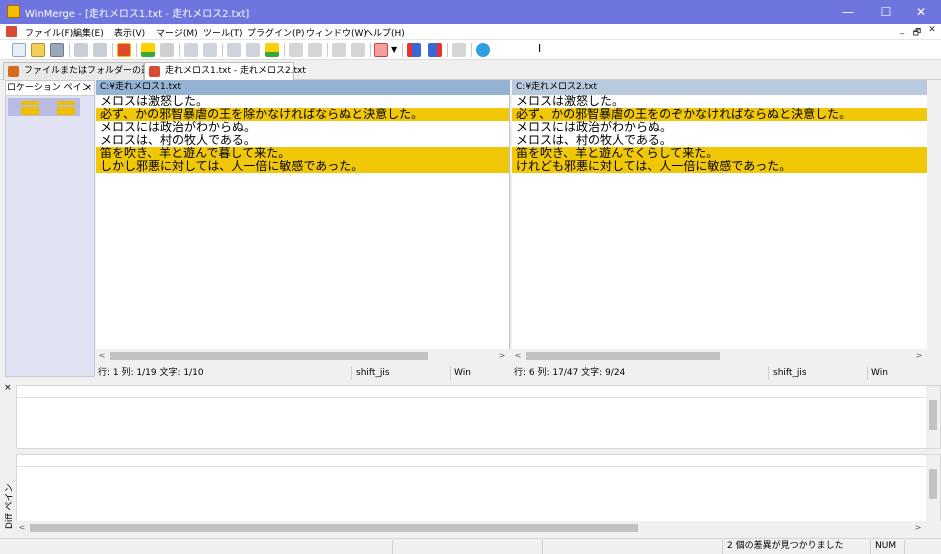 The width and height of the screenshot is (941, 554). I want to click on save-icon, so click(57, 50).